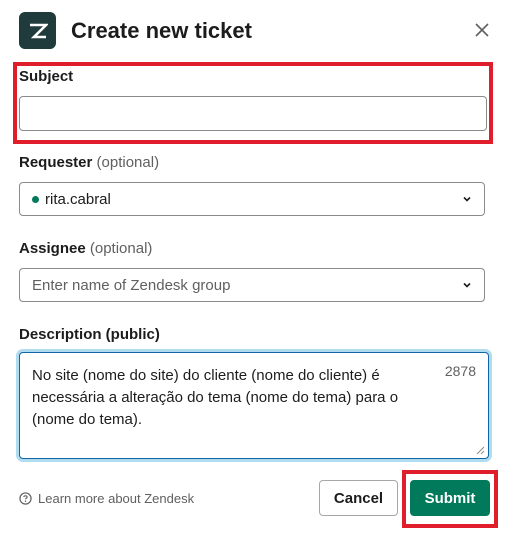  Describe the element at coordinates (253, 113) in the screenshot. I see `subject-input` at that location.